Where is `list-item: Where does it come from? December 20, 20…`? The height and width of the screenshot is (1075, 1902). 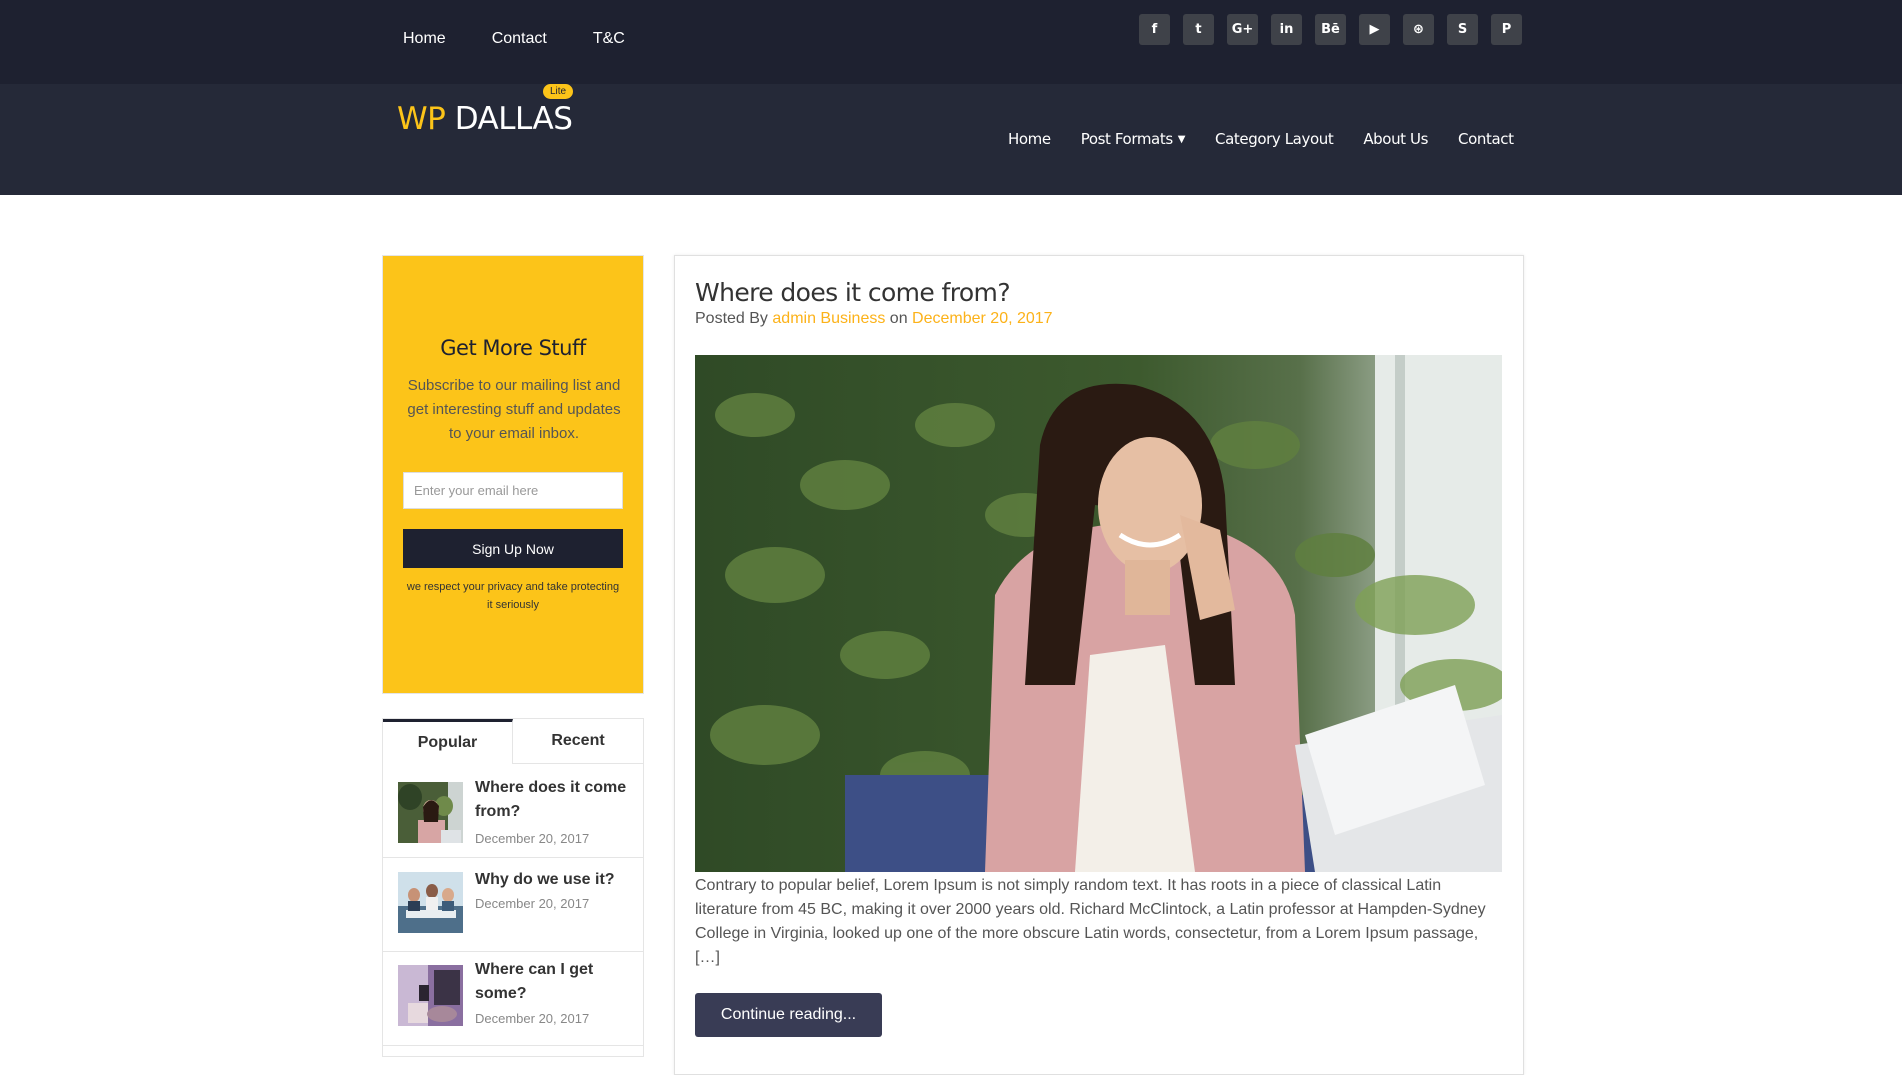 list-item: Where does it come from? December 20, 20… is located at coordinates (513, 811).